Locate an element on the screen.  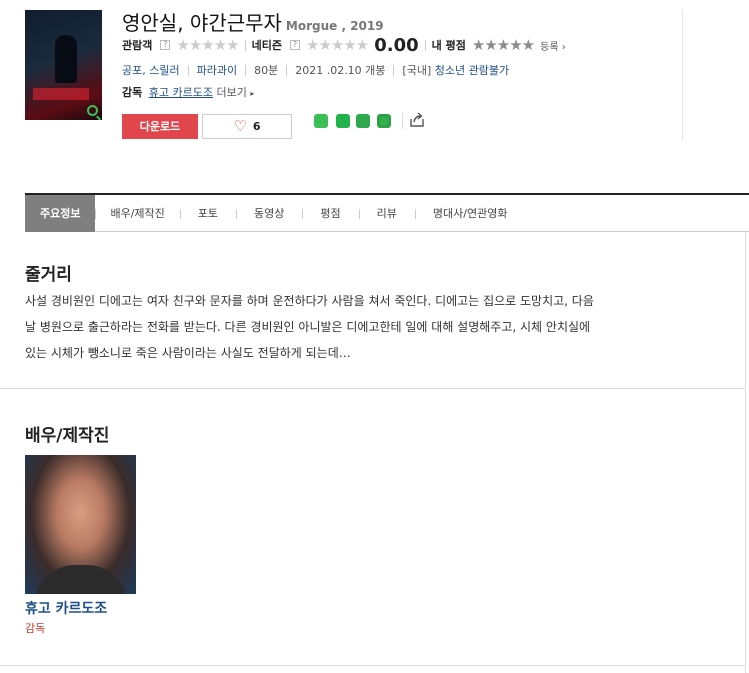
movie-subtitle: Morgue , 2019 is located at coordinates (334, 26).